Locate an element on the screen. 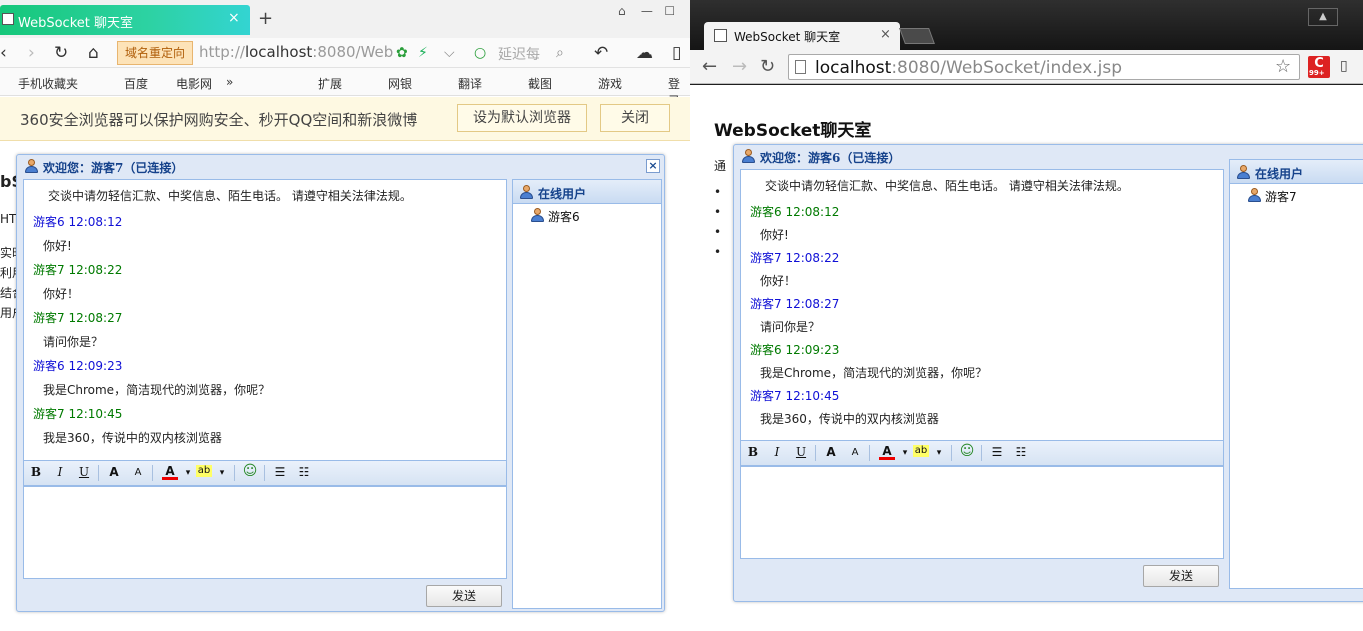 The height and width of the screenshot is (631, 1363). forward-icon: → is located at coordinates (739, 66).